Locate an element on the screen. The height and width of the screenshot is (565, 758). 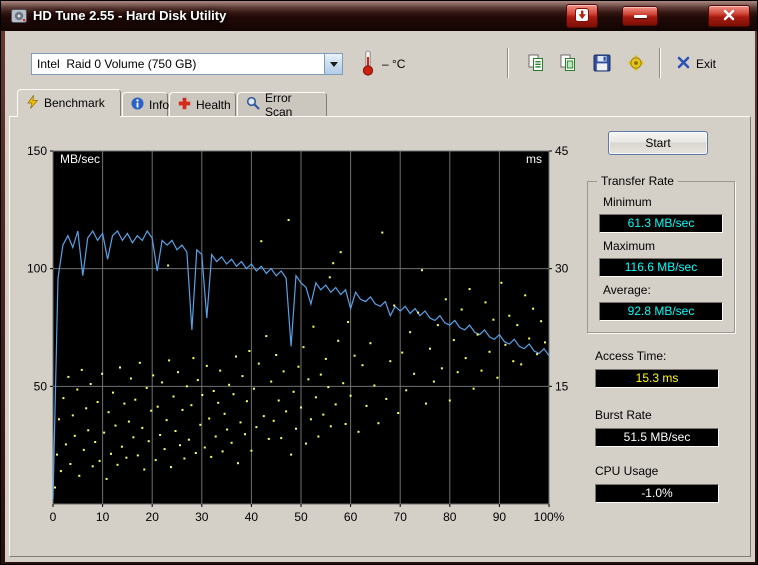
svg-text: 20 is located at coordinates (153, 517).